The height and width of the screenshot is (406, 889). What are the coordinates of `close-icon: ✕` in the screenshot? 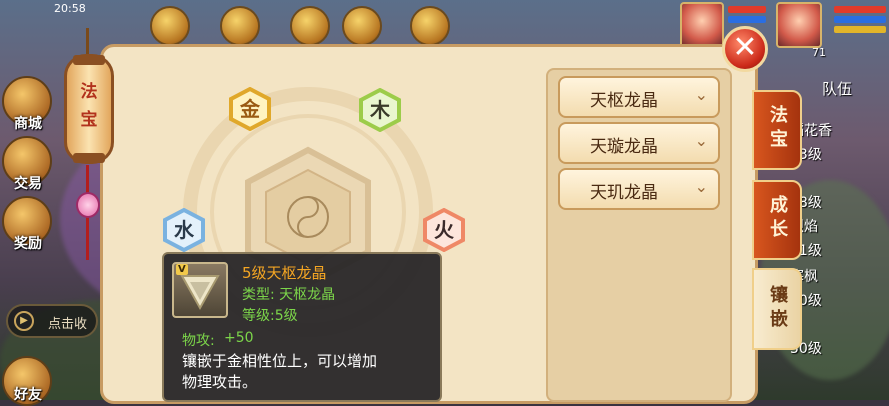 It's located at (745, 47).